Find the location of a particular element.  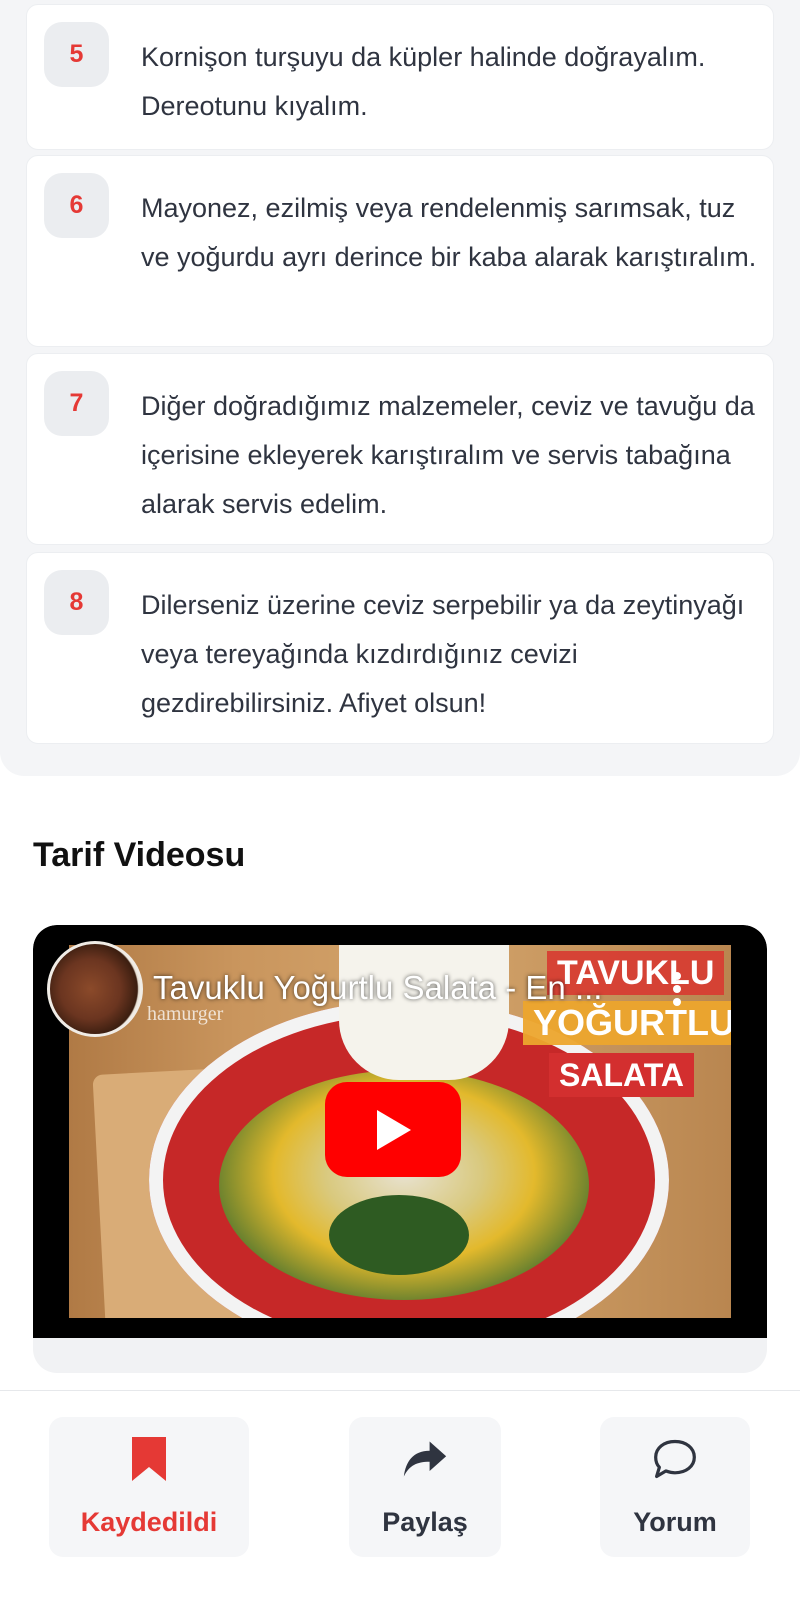

step-number-badge: 6 is located at coordinates (76, 205).